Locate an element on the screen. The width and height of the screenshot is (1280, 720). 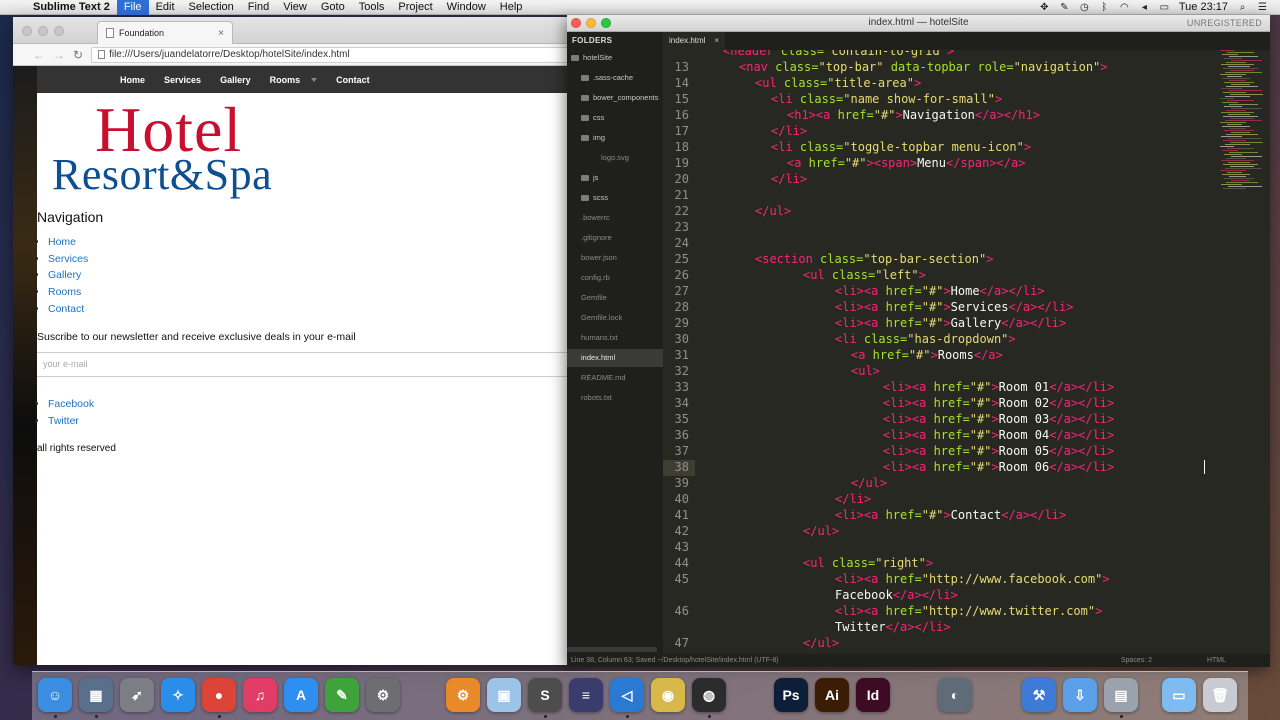
app-store-icon: A is located at coordinates (301, 695).